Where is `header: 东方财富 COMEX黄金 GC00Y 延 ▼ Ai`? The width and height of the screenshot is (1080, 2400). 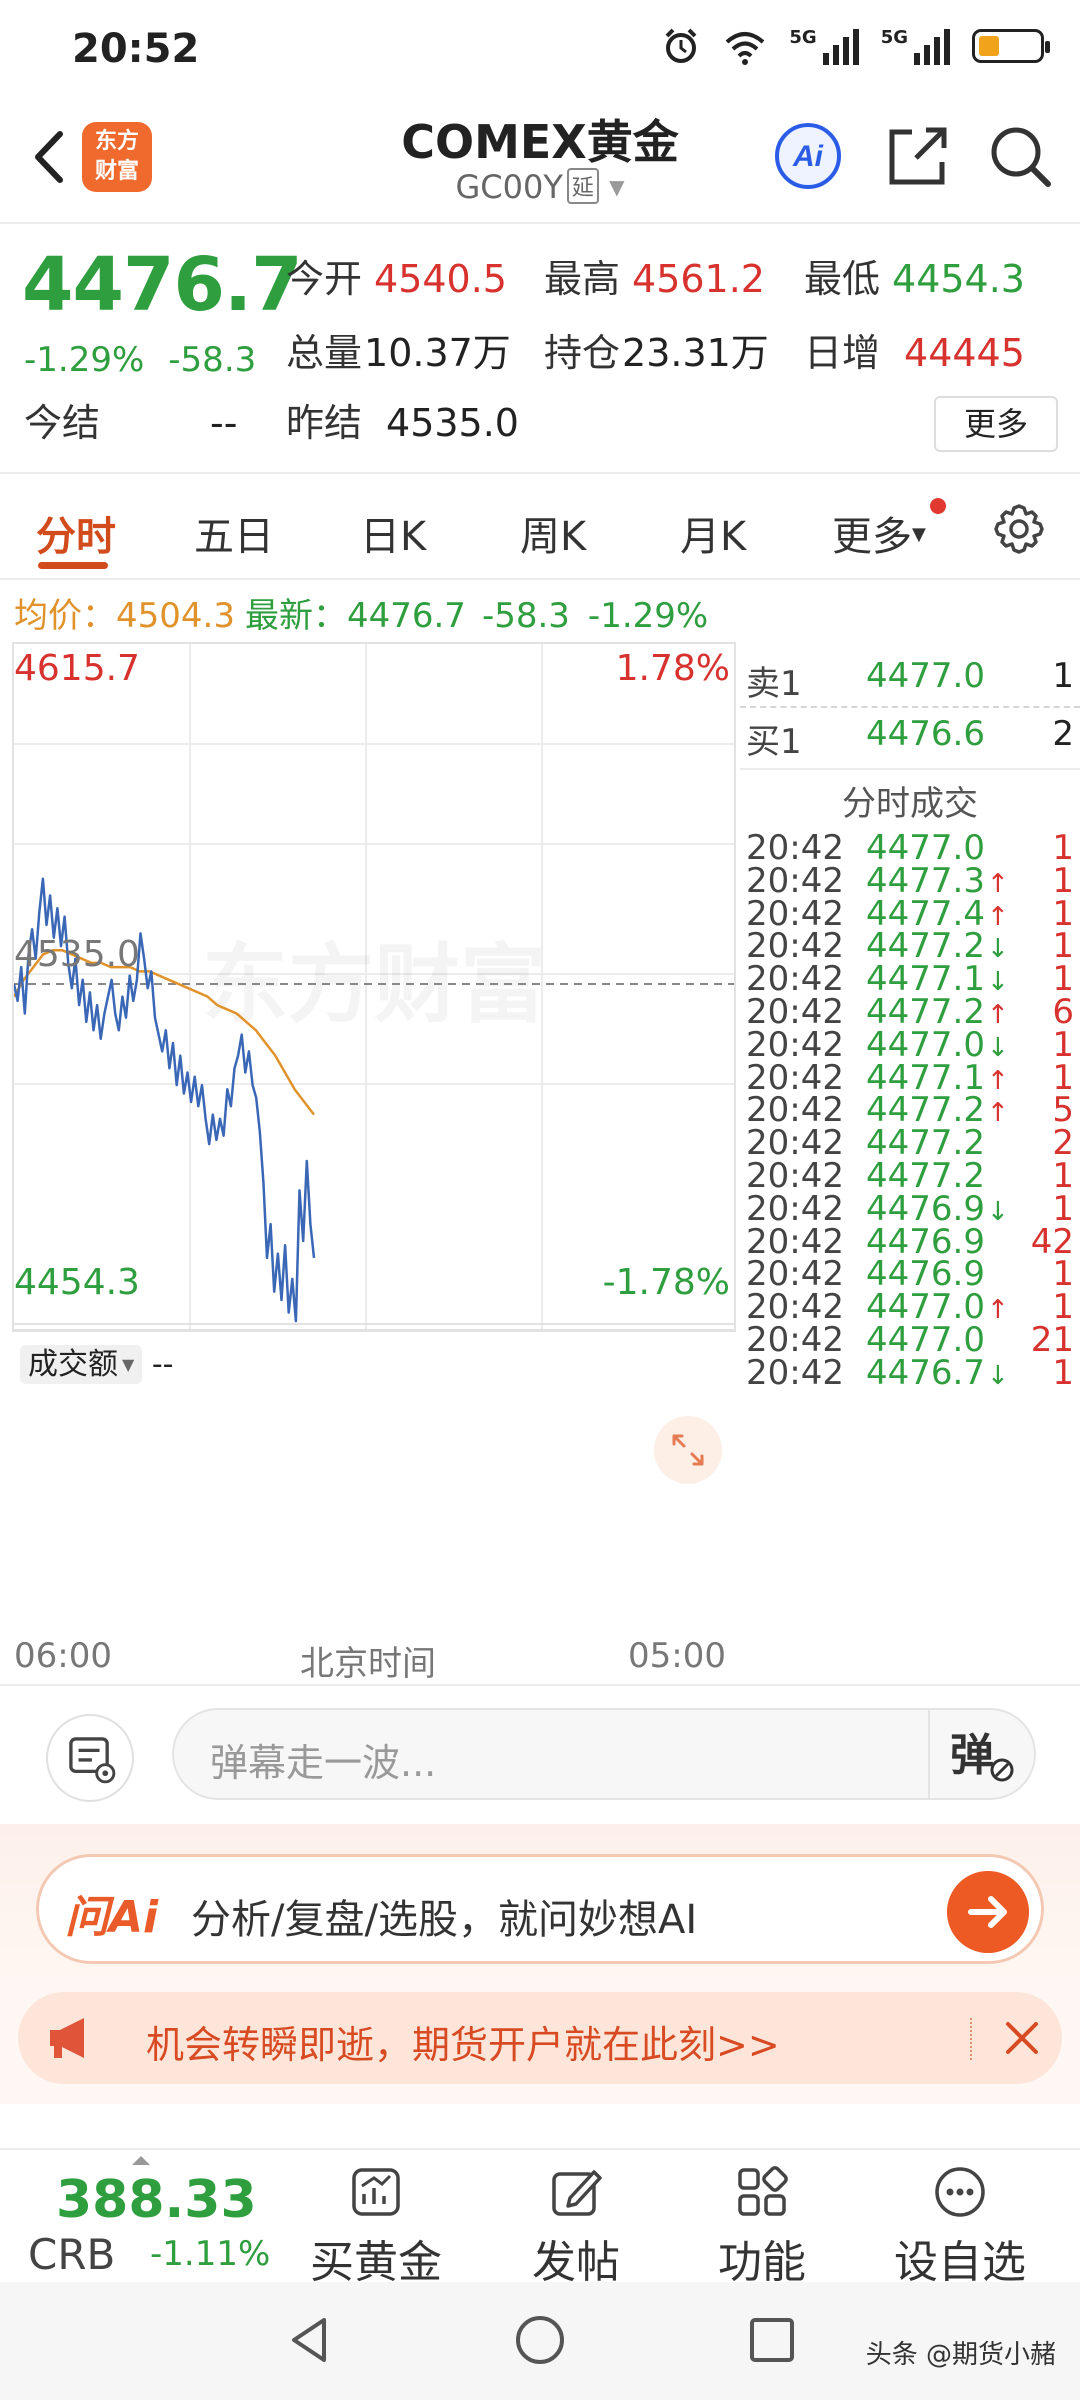 header: 东方财富 COMEX黄金 GC00Y 延 ▼ Ai is located at coordinates (540, 160).